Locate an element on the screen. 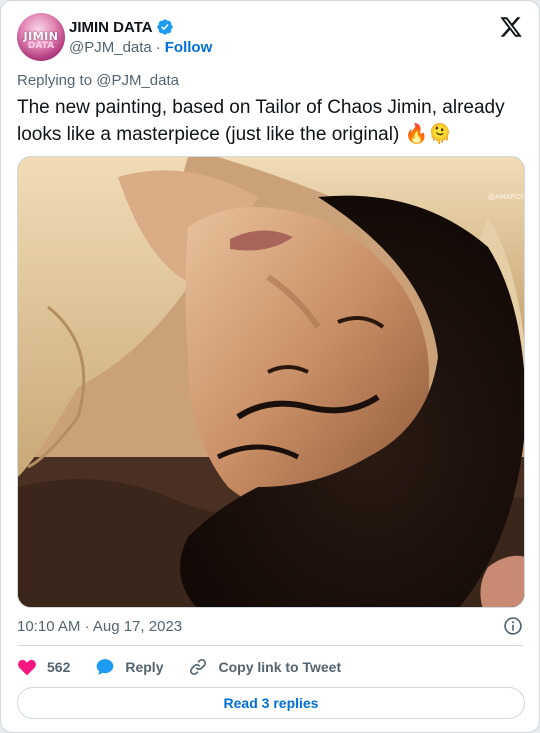  tweet-meta: 10:10 AM · Aug 17, 2023 is located at coordinates (270, 626).